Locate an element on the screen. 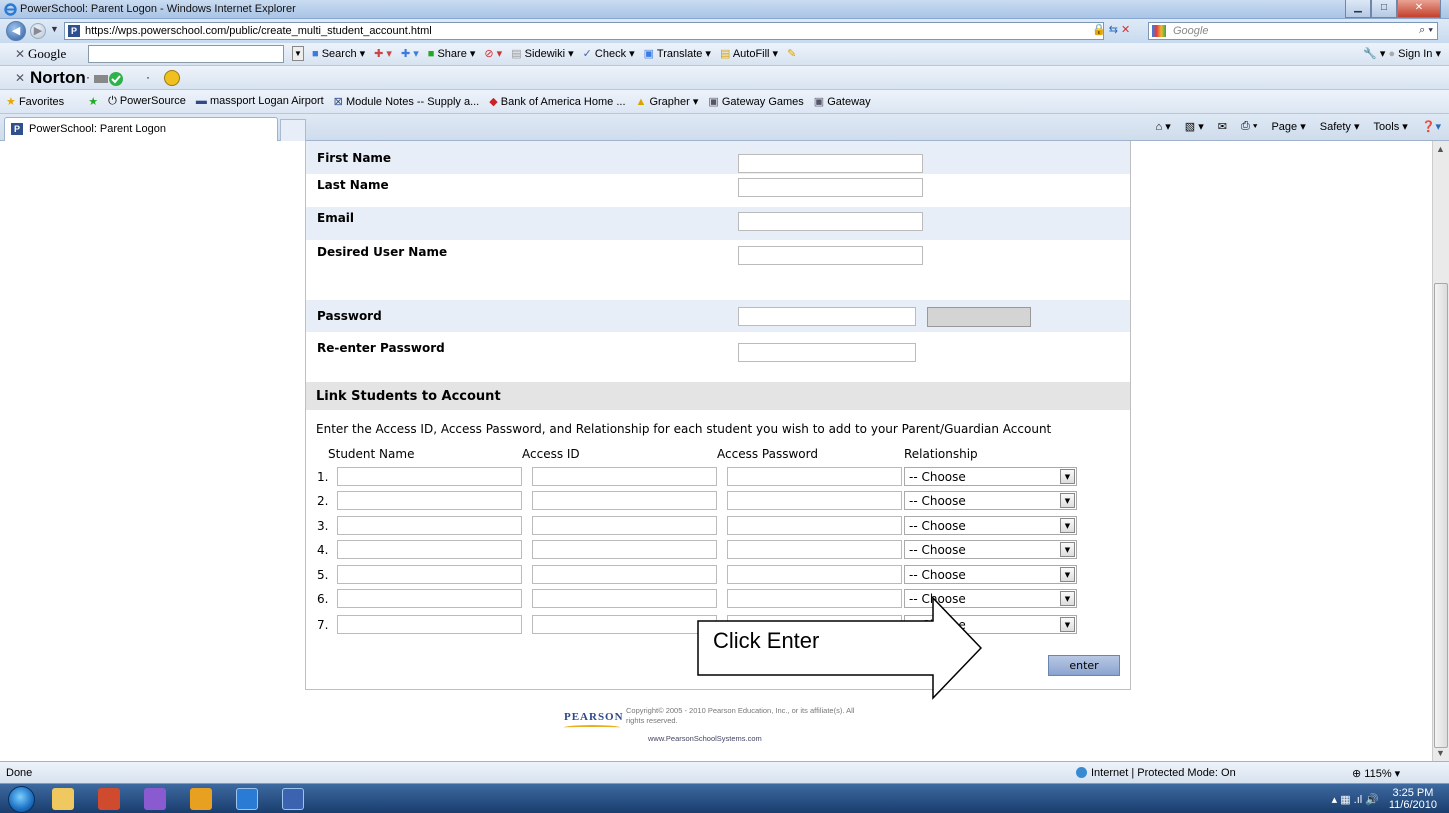  norton-safe-web-icon is located at coordinates (116, 78).